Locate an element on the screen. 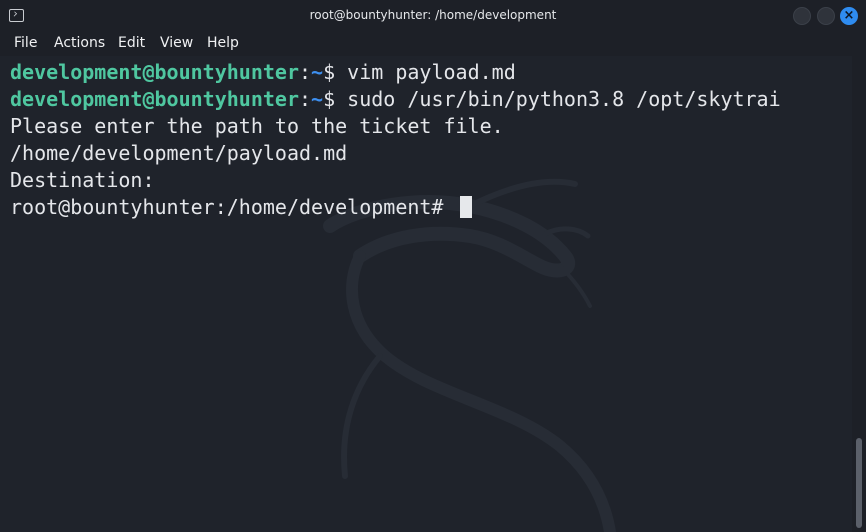 This screenshot has width=866, height=532. menu-bar: File Actions Edit View Help is located at coordinates (433, 43).